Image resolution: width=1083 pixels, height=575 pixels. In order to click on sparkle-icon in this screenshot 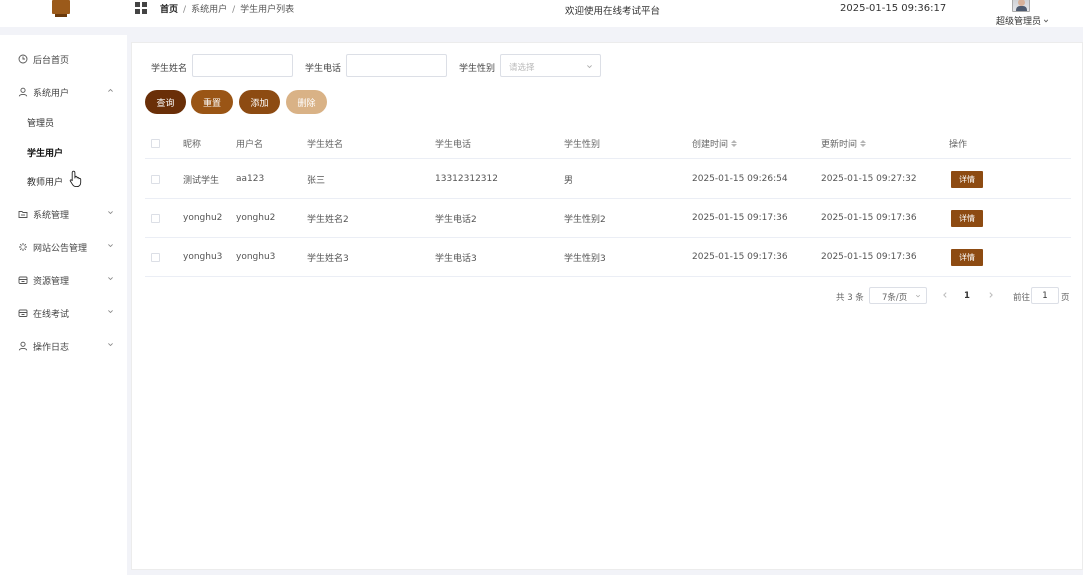, I will do `click(23, 247)`.